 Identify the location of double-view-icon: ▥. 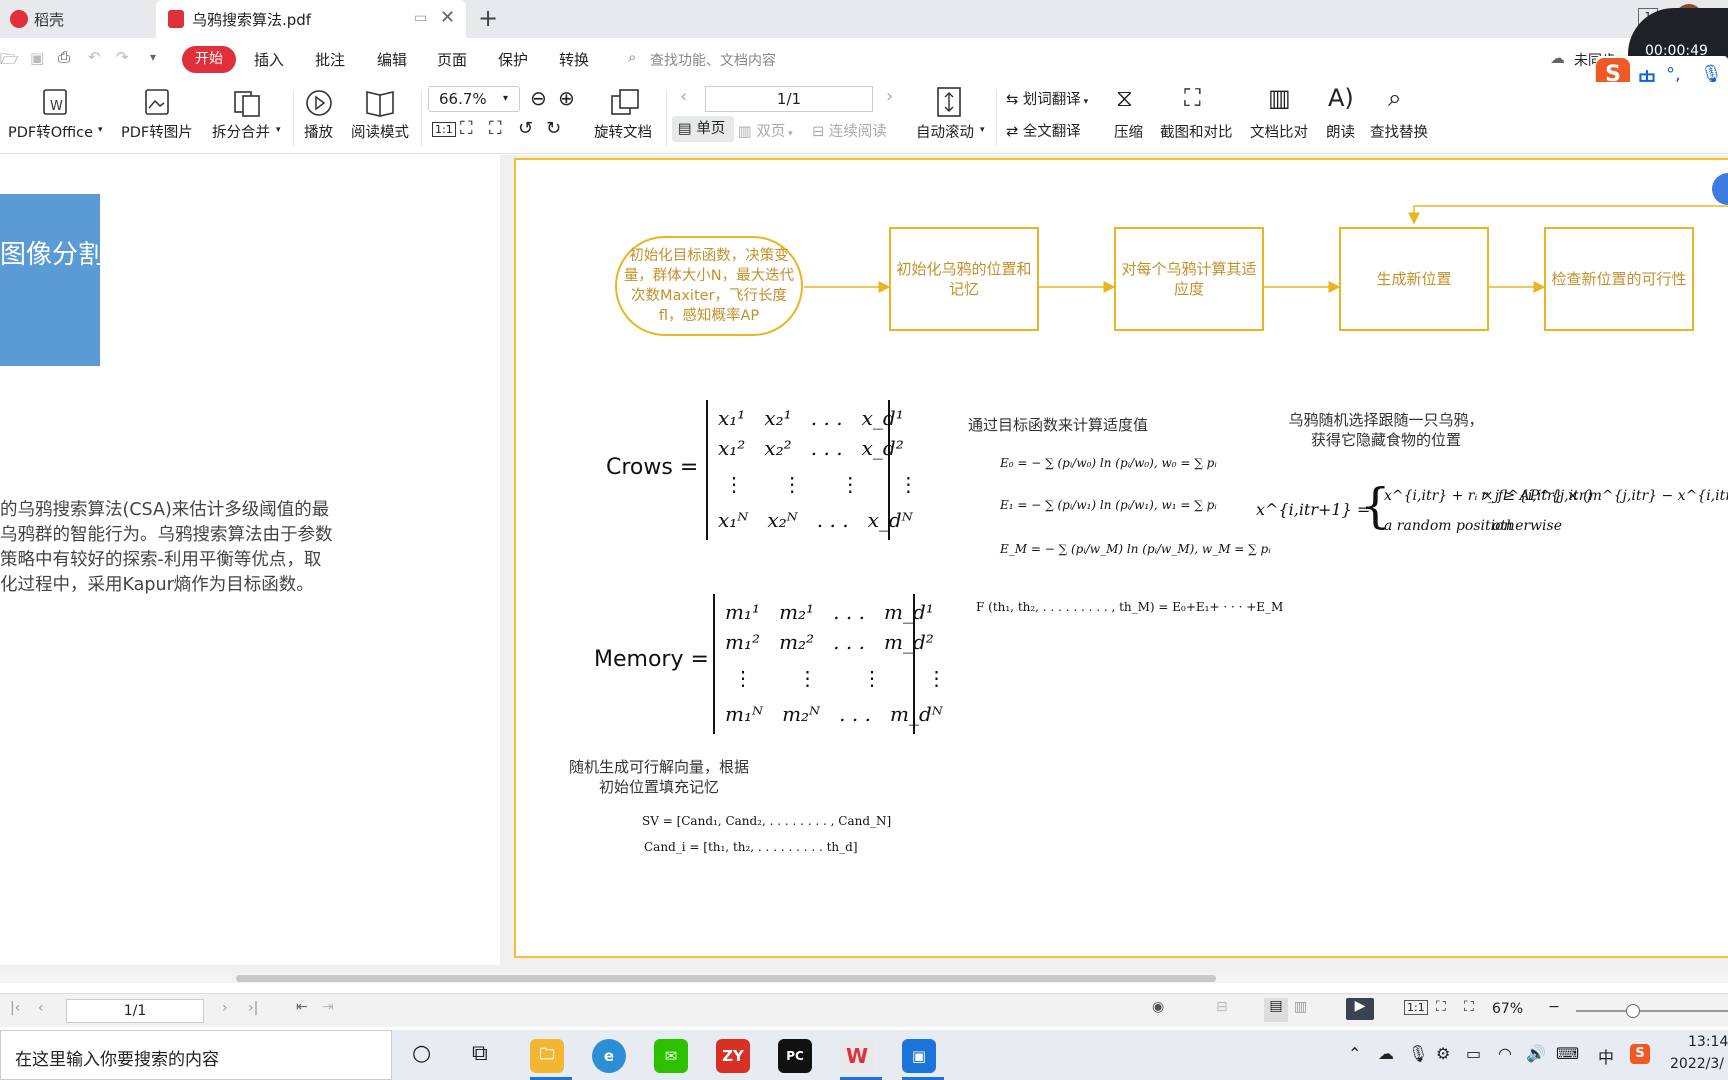
(1300, 1007).